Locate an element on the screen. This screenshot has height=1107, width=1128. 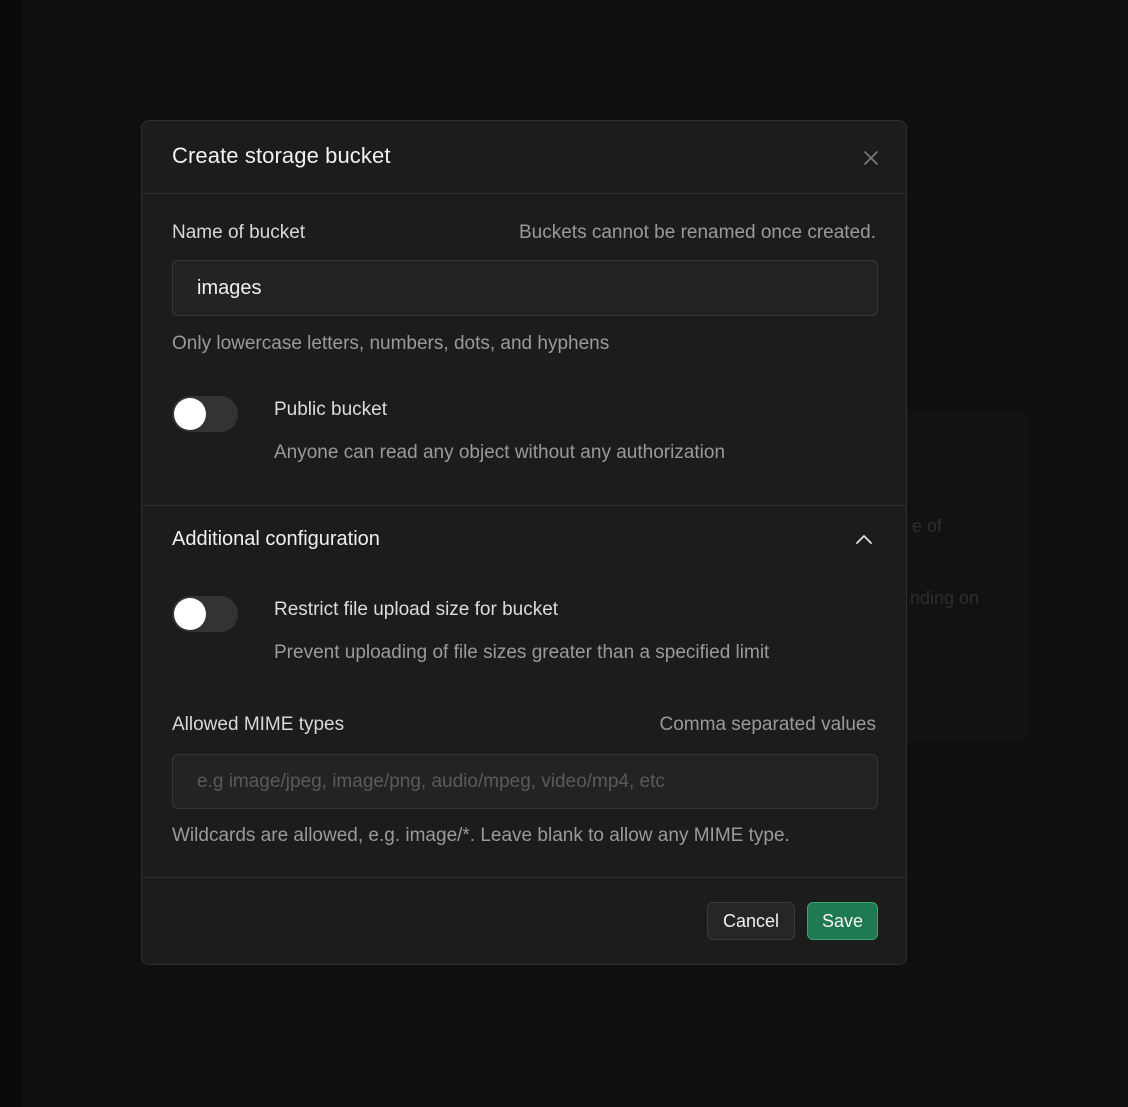
background-sidebar is located at coordinates (11, 553).